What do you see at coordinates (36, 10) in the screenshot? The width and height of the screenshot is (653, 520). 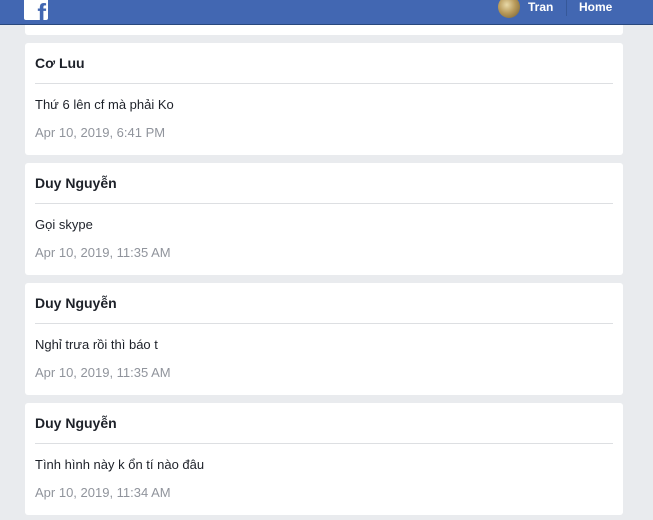 I see `facebook-logo-icon: f` at bounding box center [36, 10].